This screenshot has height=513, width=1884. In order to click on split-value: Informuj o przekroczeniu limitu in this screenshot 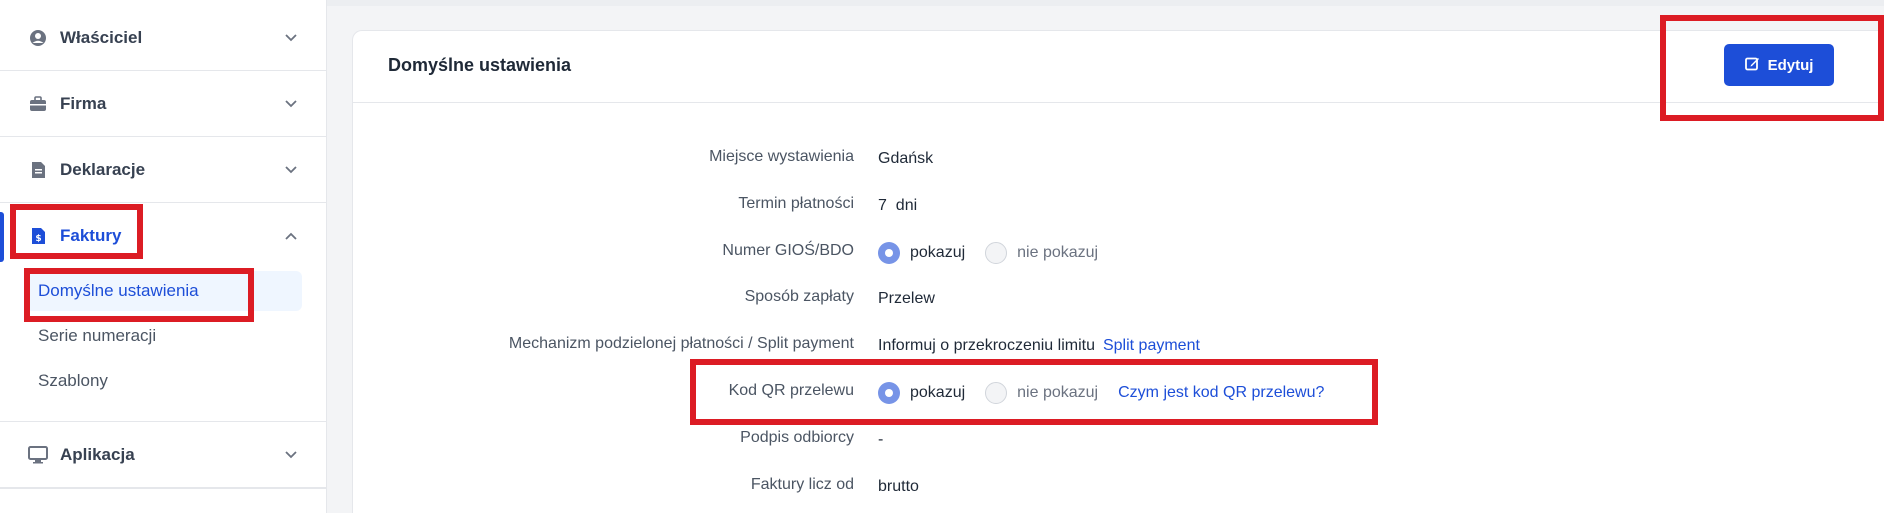, I will do `click(986, 345)`.